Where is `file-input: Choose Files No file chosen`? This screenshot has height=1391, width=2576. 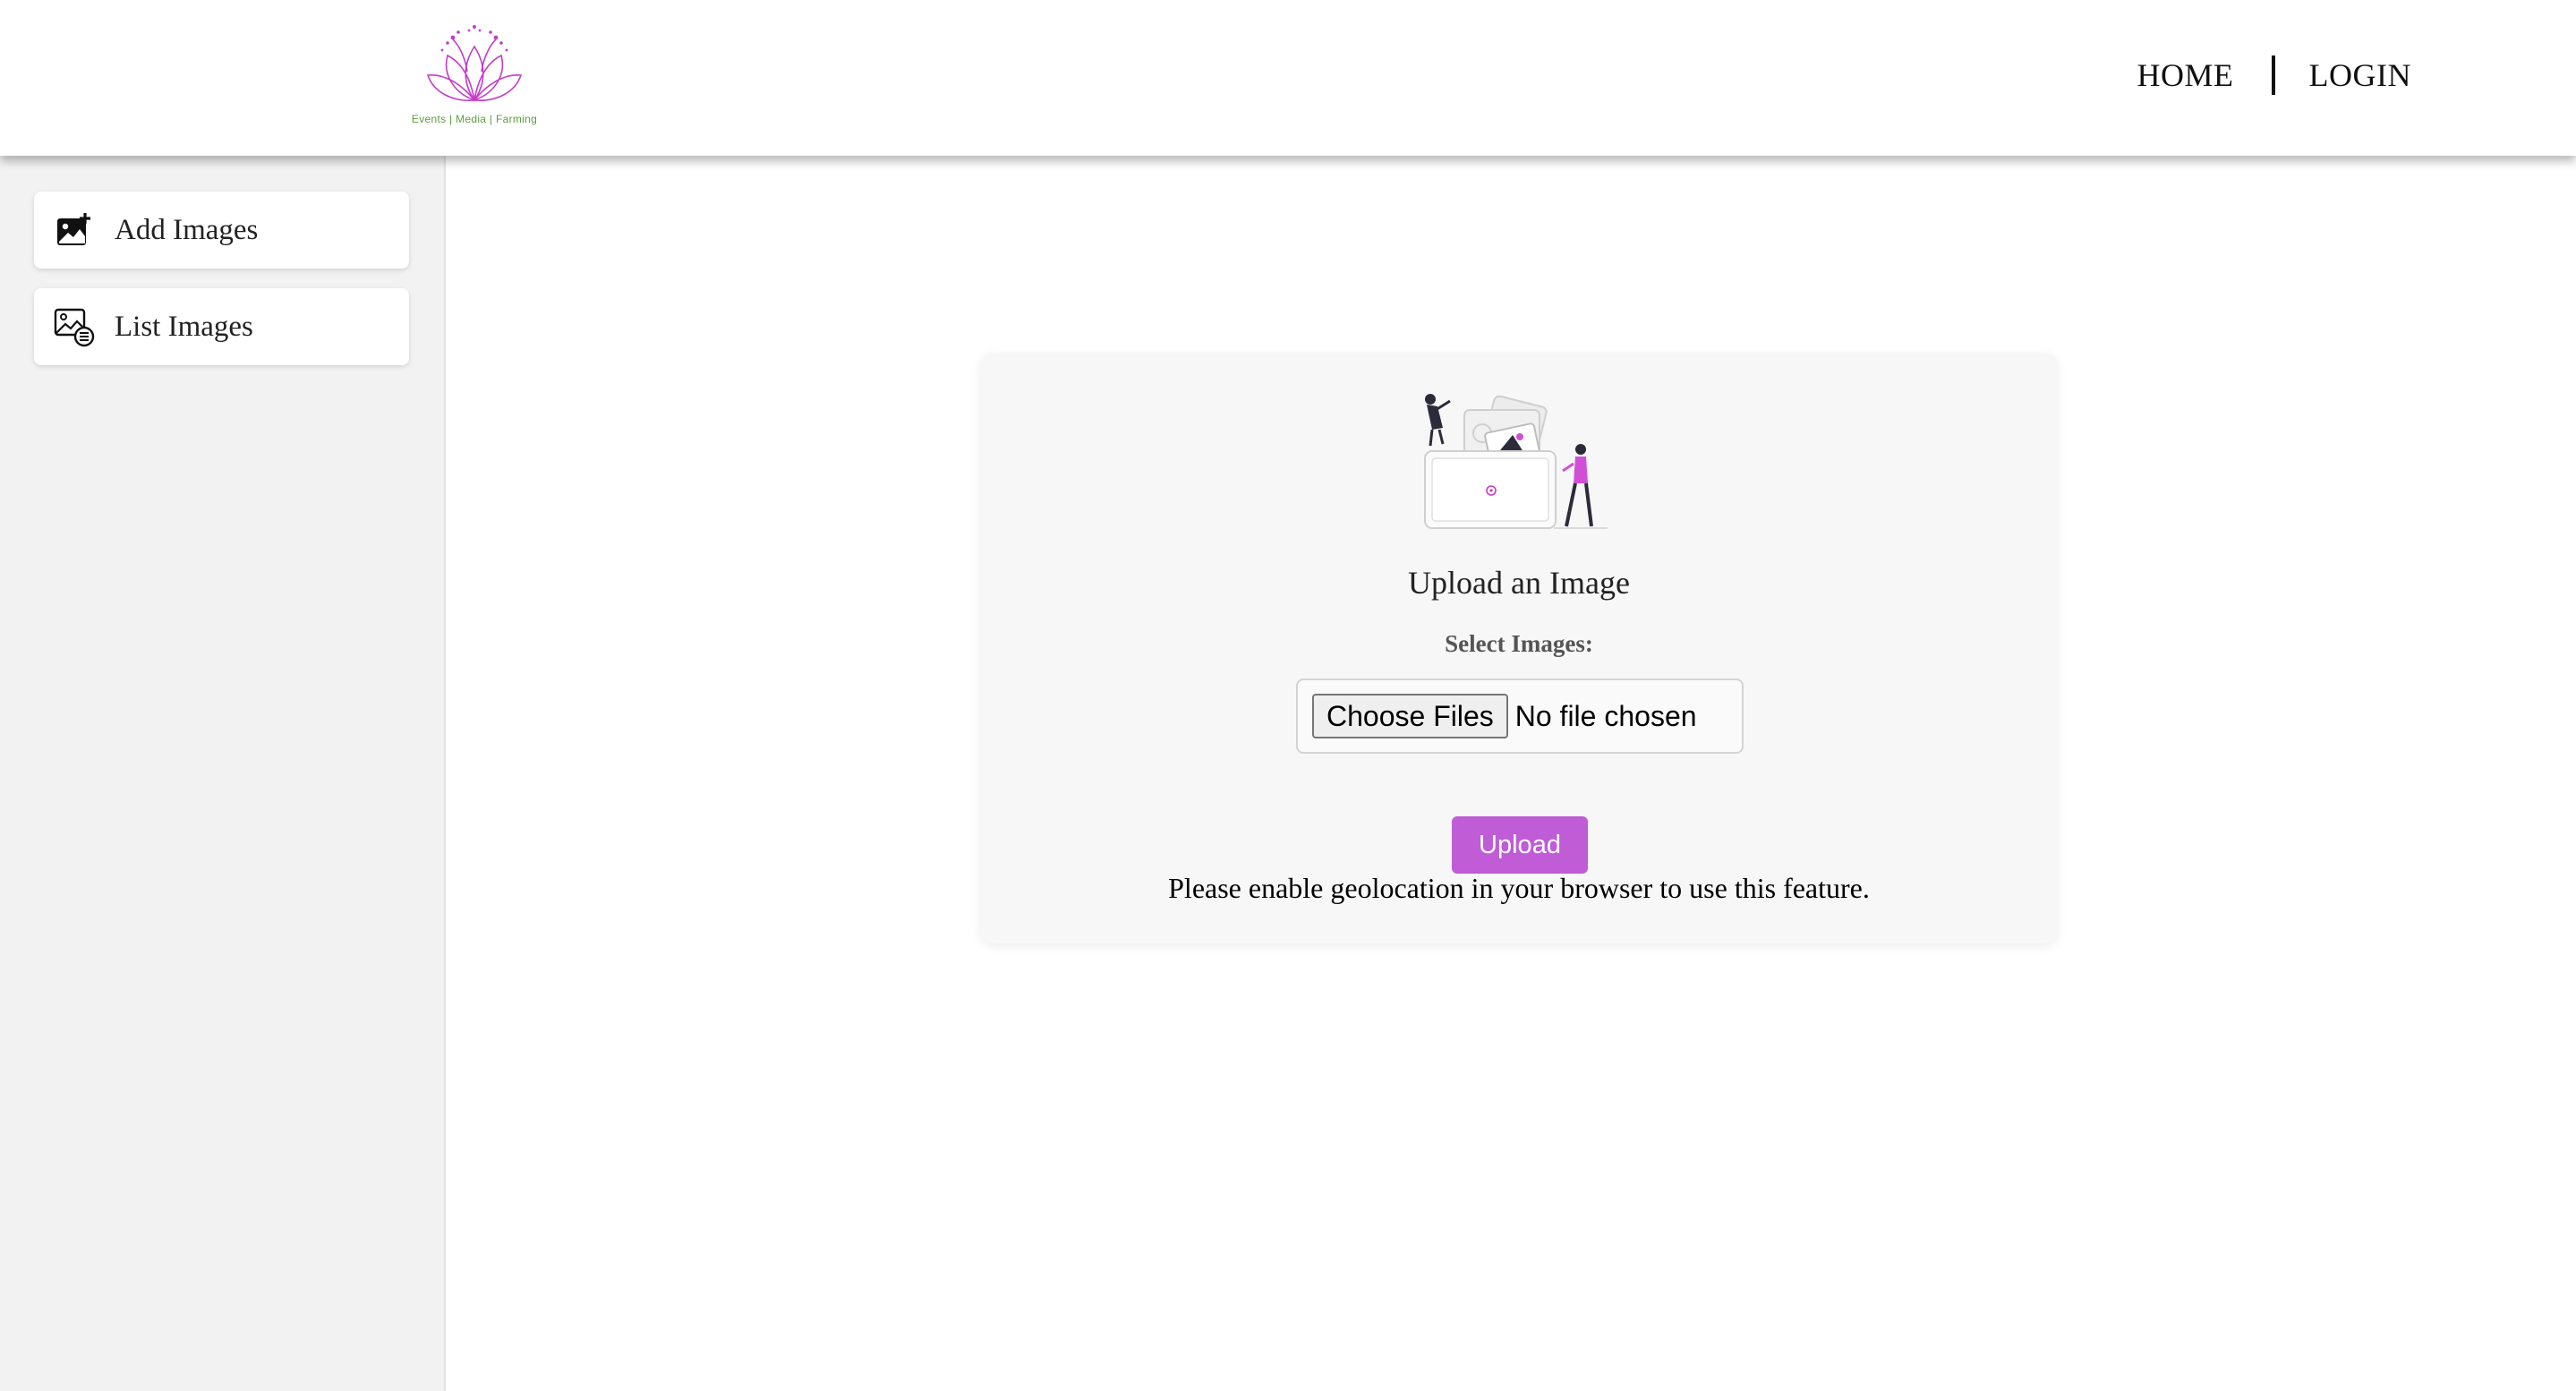
file-input: Choose Files No file chosen is located at coordinates (1520, 716).